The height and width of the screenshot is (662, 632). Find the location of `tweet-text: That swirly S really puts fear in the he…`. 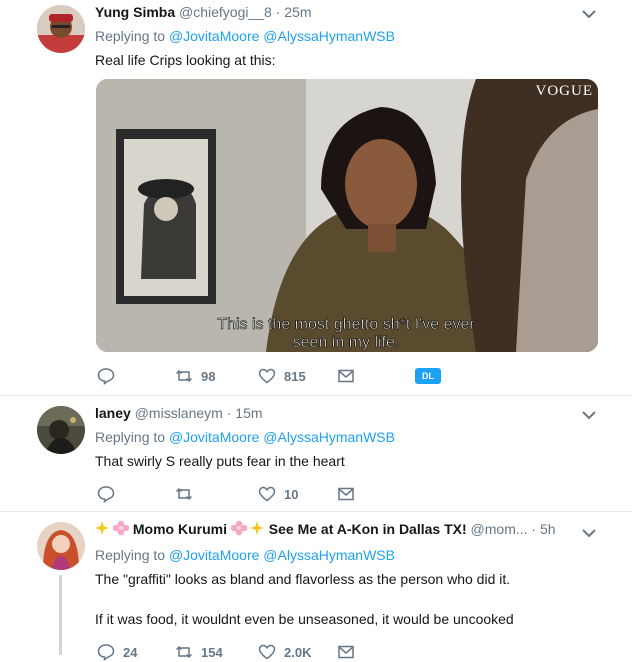

tweet-text: That swirly S really puts fear in the he… is located at coordinates (220, 461).